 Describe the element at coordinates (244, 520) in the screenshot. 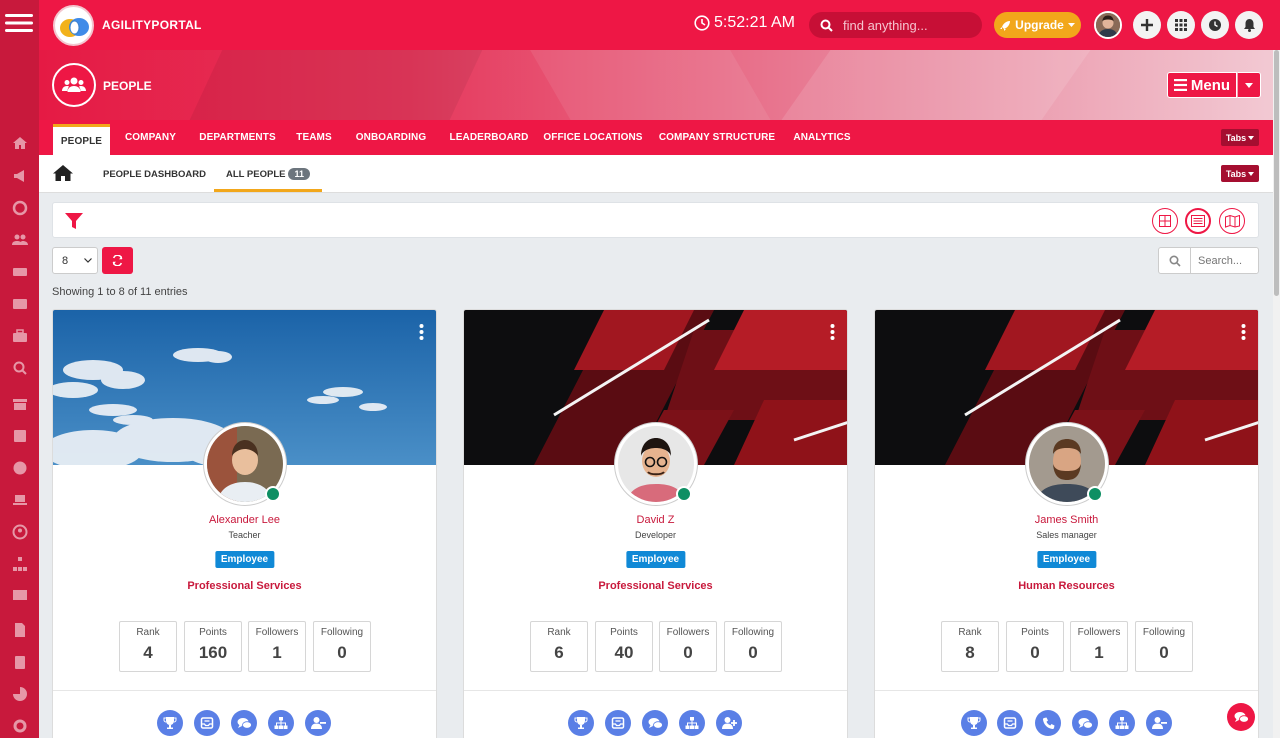

I see `person-name: Alexander Lee` at that location.